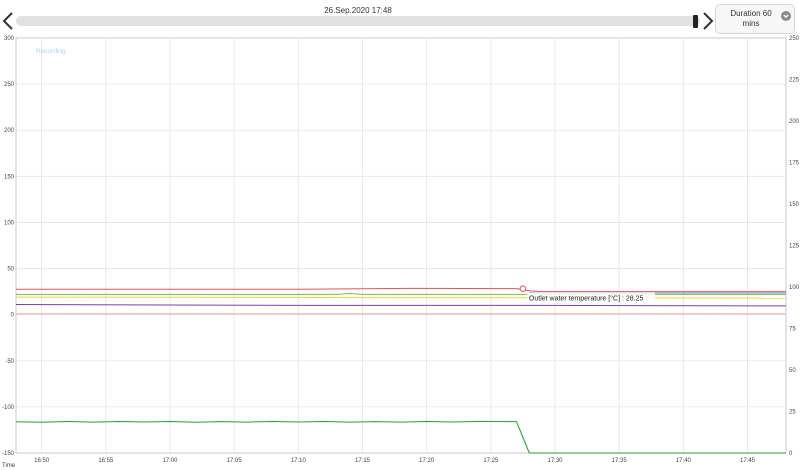 The height and width of the screenshot is (470, 800). What do you see at coordinates (13, 316) in the screenshot?
I see `y-left-tick-label: 0` at bounding box center [13, 316].